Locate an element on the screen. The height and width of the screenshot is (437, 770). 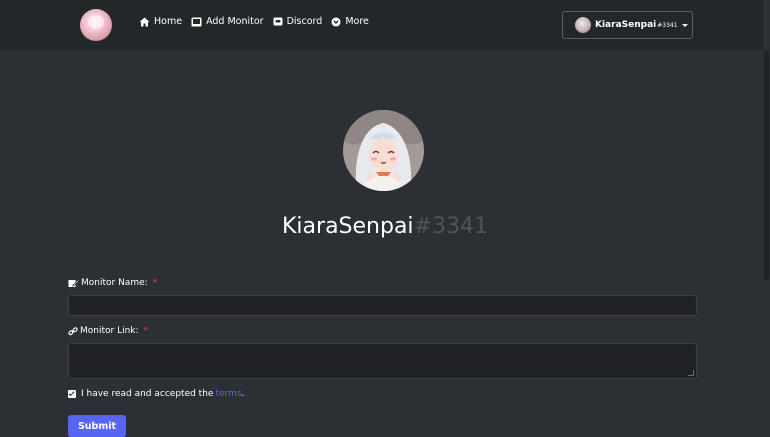
user-tag: #3341 is located at coordinates (667, 25).